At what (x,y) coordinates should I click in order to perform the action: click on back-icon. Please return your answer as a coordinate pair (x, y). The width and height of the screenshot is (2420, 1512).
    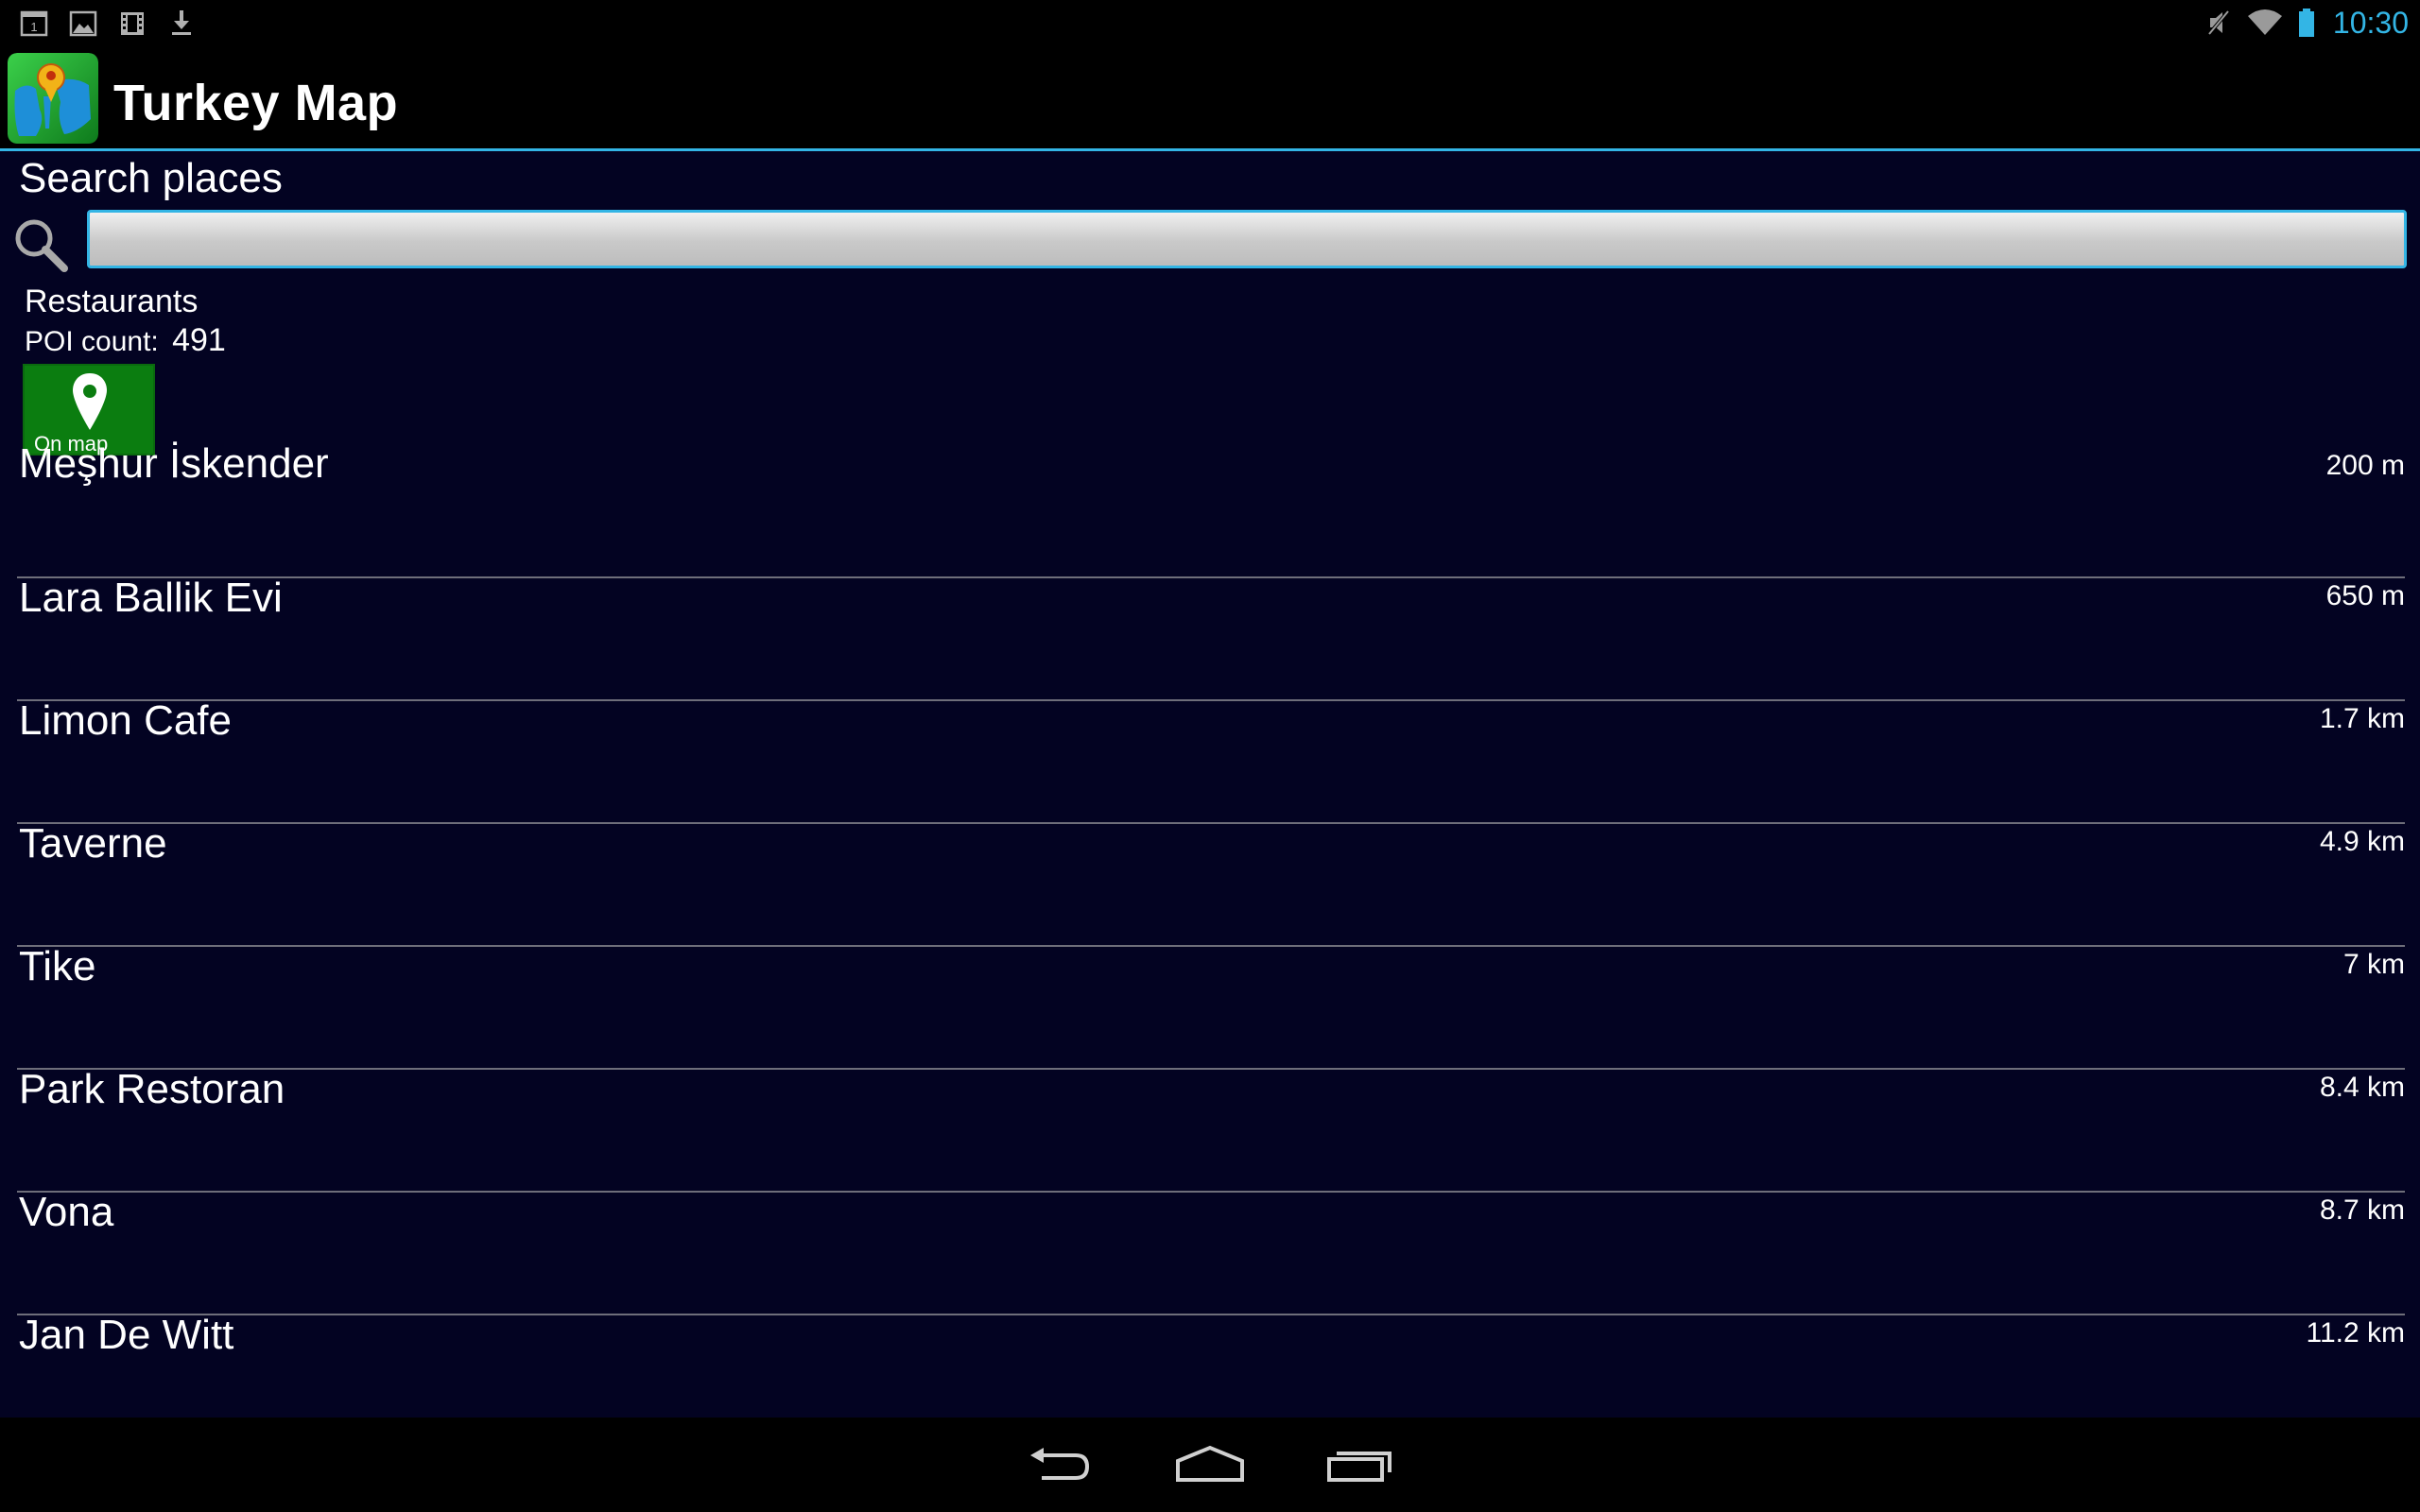
    Looking at the image, I should click on (1059, 1464).